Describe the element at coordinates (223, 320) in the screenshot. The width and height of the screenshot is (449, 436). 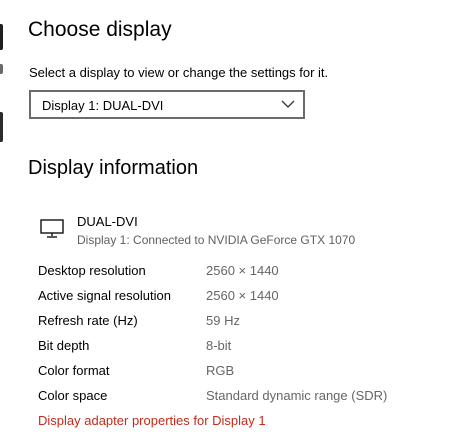
I see `info-value: 59 Hz` at that location.